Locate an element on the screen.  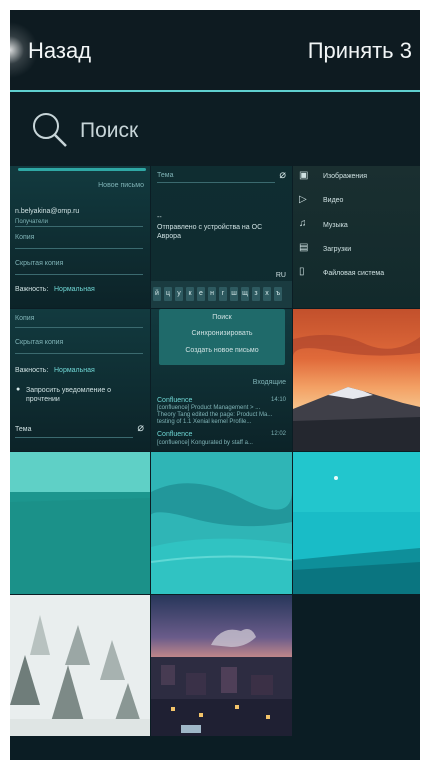
sunset-mountain-image is located at coordinates (356, 380).